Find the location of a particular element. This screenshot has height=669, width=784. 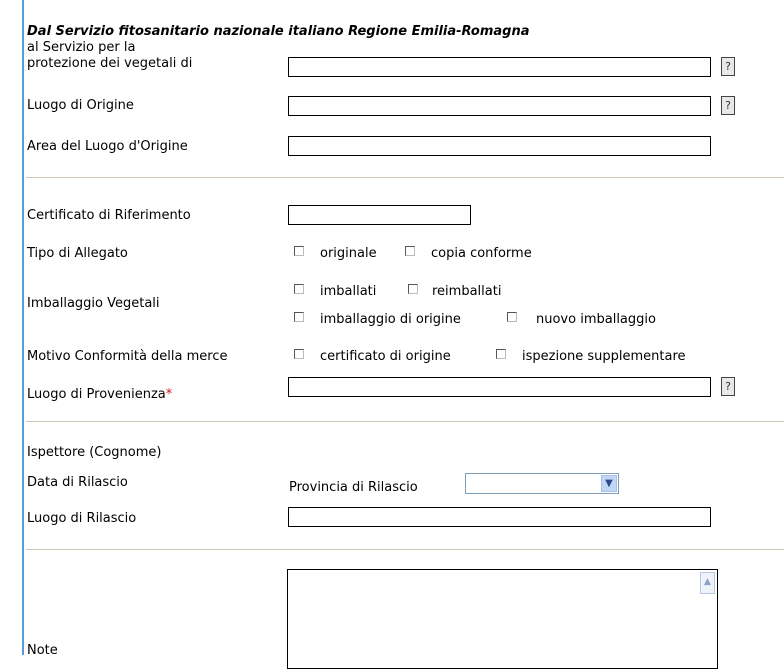

nuovo-imballaggio-checkbox is located at coordinates (512, 317).